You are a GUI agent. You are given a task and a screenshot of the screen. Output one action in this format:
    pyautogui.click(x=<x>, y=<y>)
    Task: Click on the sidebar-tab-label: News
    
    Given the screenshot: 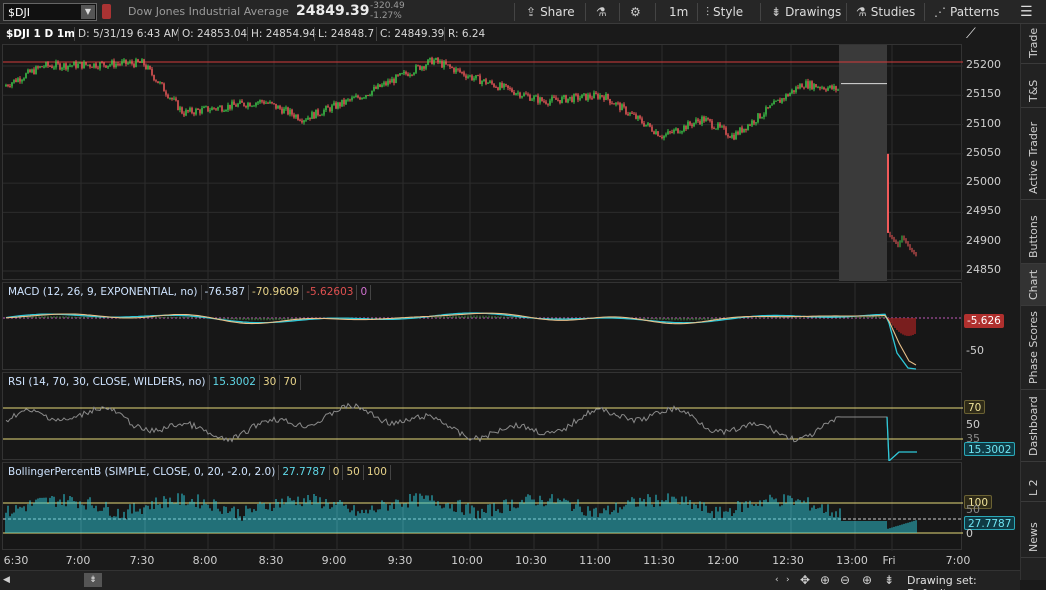 What is the action you would take?
    pyautogui.click(x=1033, y=537)
    